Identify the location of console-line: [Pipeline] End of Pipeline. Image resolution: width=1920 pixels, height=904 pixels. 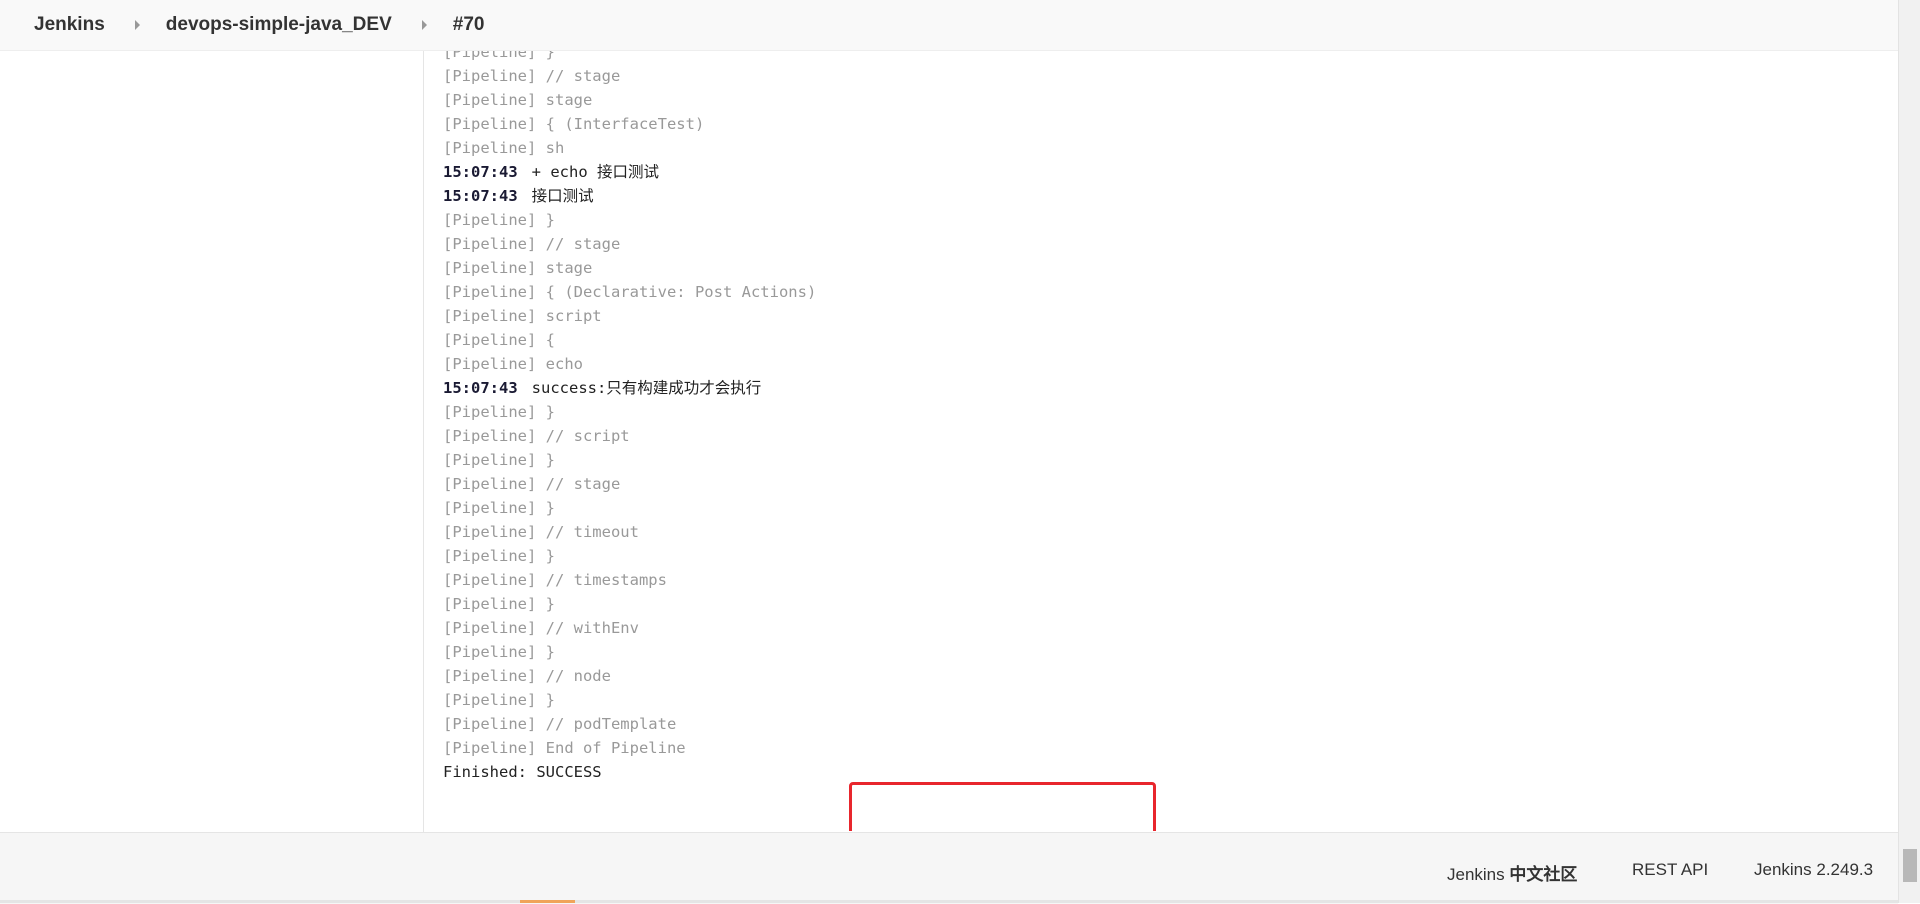
(564, 748).